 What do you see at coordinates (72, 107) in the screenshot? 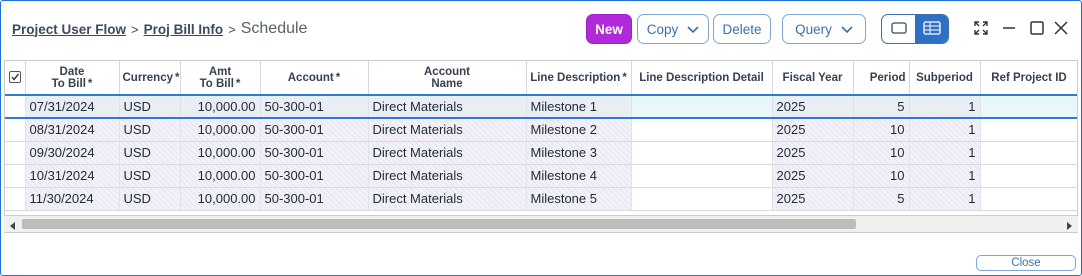
I see `cell-date-to-bill: 07/31/2024` at bounding box center [72, 107].